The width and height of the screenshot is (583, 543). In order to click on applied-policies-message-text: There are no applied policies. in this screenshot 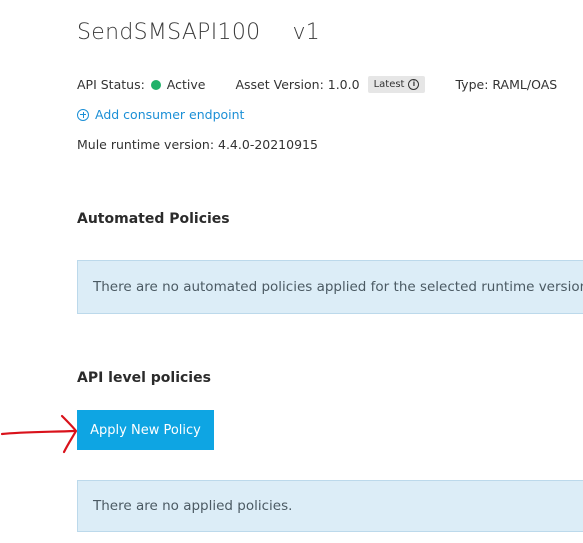, I will do `click(193, 506)`.